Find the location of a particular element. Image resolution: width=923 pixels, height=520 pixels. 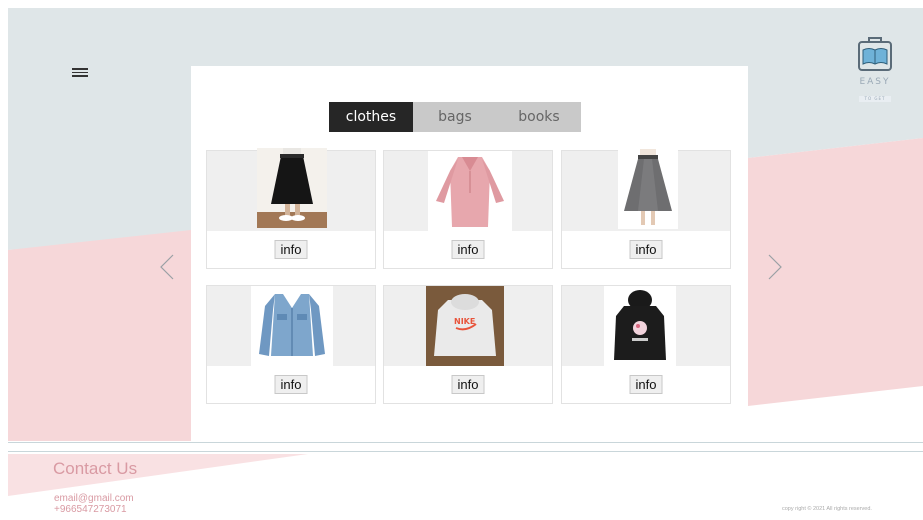

category-tabs: clothes bags books is located at coordinates (455, 117).